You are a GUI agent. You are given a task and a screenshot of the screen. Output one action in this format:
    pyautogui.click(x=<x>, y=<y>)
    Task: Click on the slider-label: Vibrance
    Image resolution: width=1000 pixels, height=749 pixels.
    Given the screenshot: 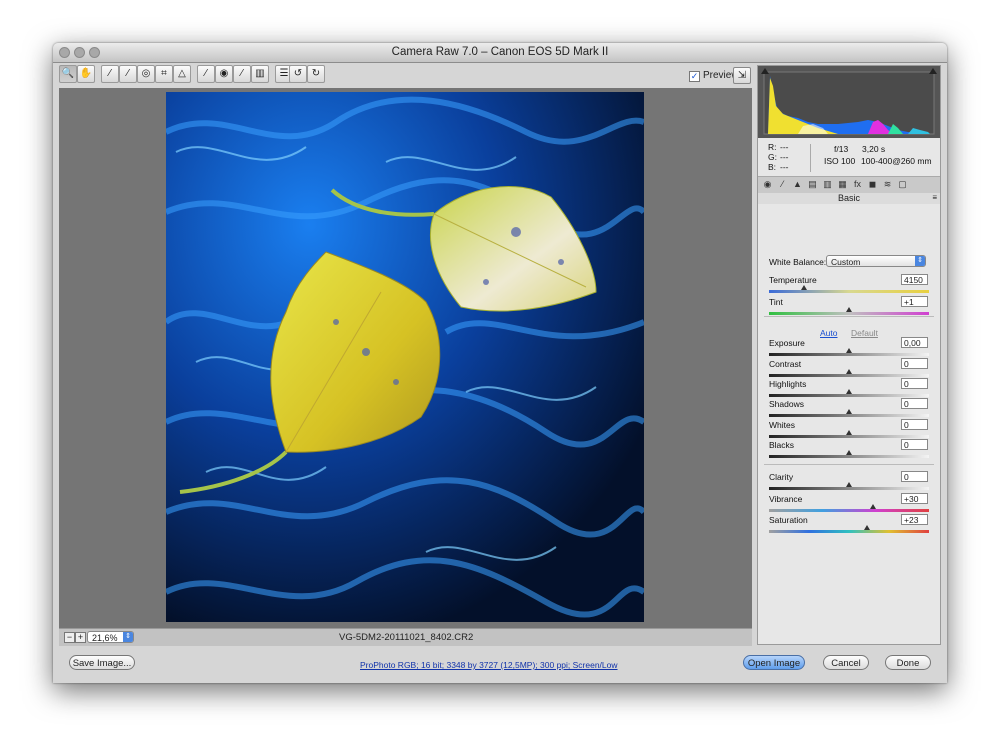 What is the action you would take?
    pyautogui.click(x=786, y=499)
    